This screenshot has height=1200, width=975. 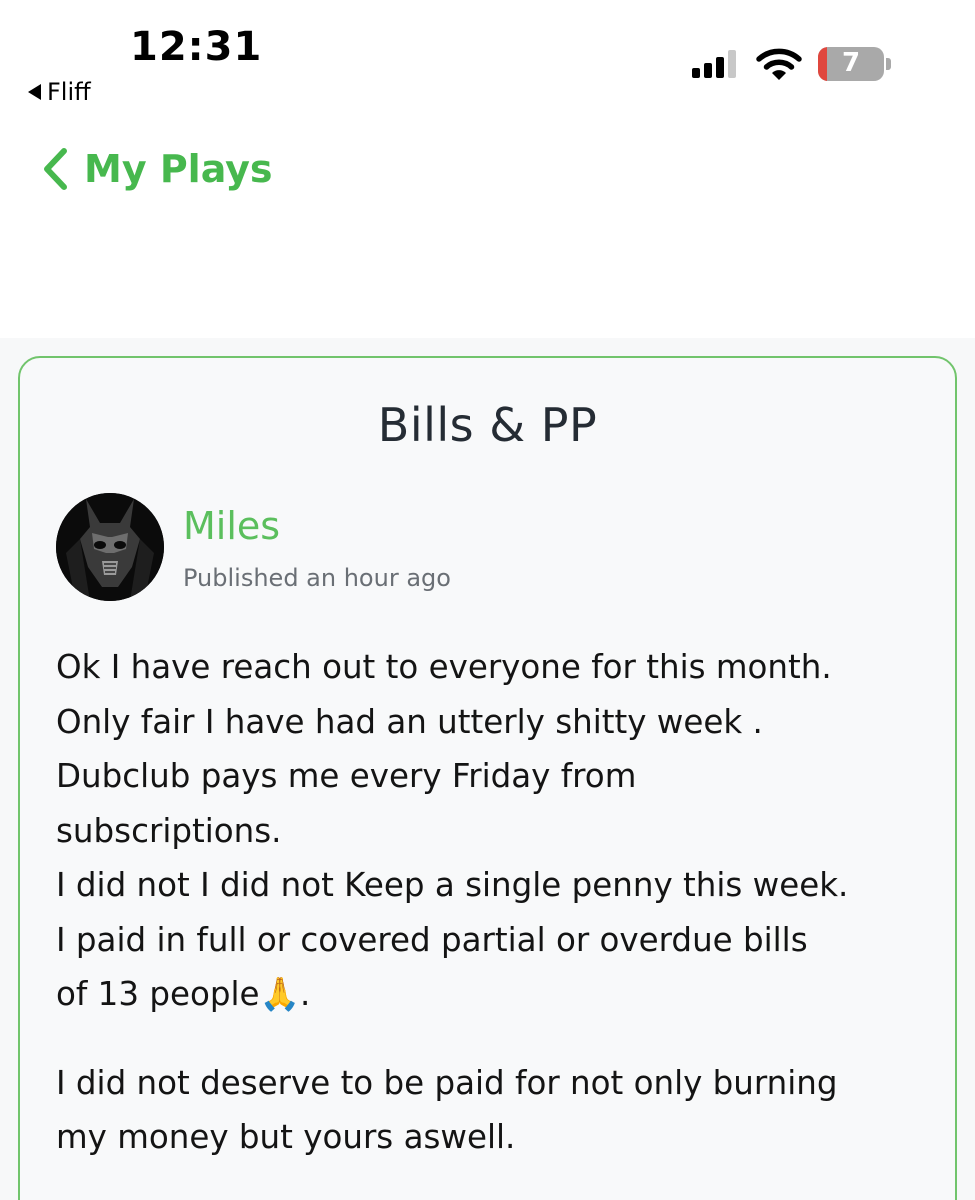 I want to click on back-app-label: Fliff, so click(x=69, y=92).